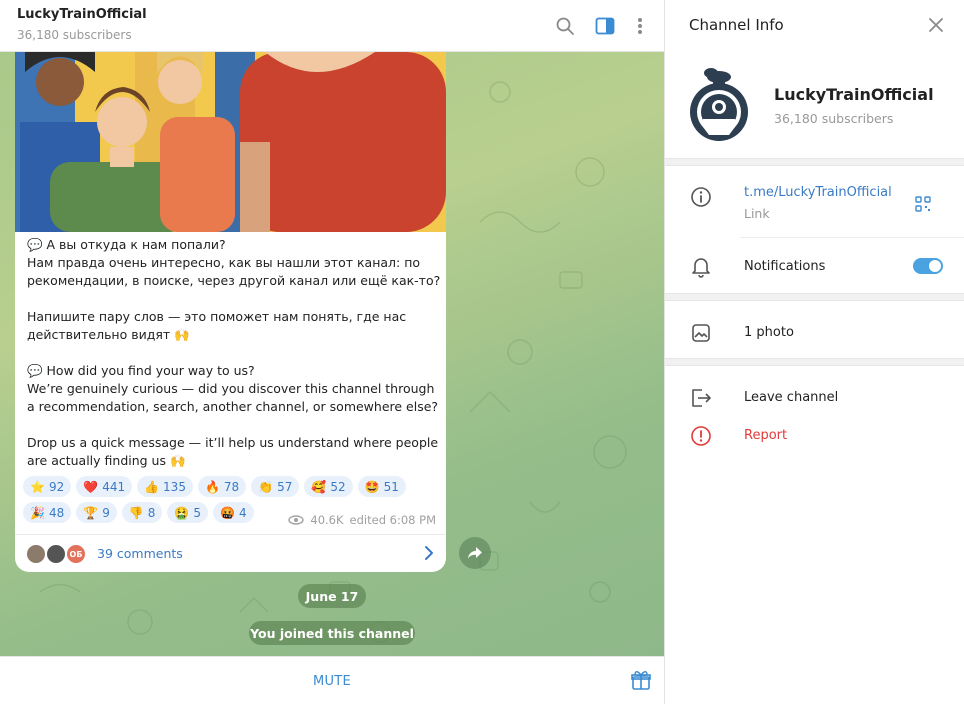 The image size is (964, 704). What do you see at coordinates (141, 370) in the screenshot?
I see `post-line: 💬 How did you find your way to us?` at bounding box center [141, 370].